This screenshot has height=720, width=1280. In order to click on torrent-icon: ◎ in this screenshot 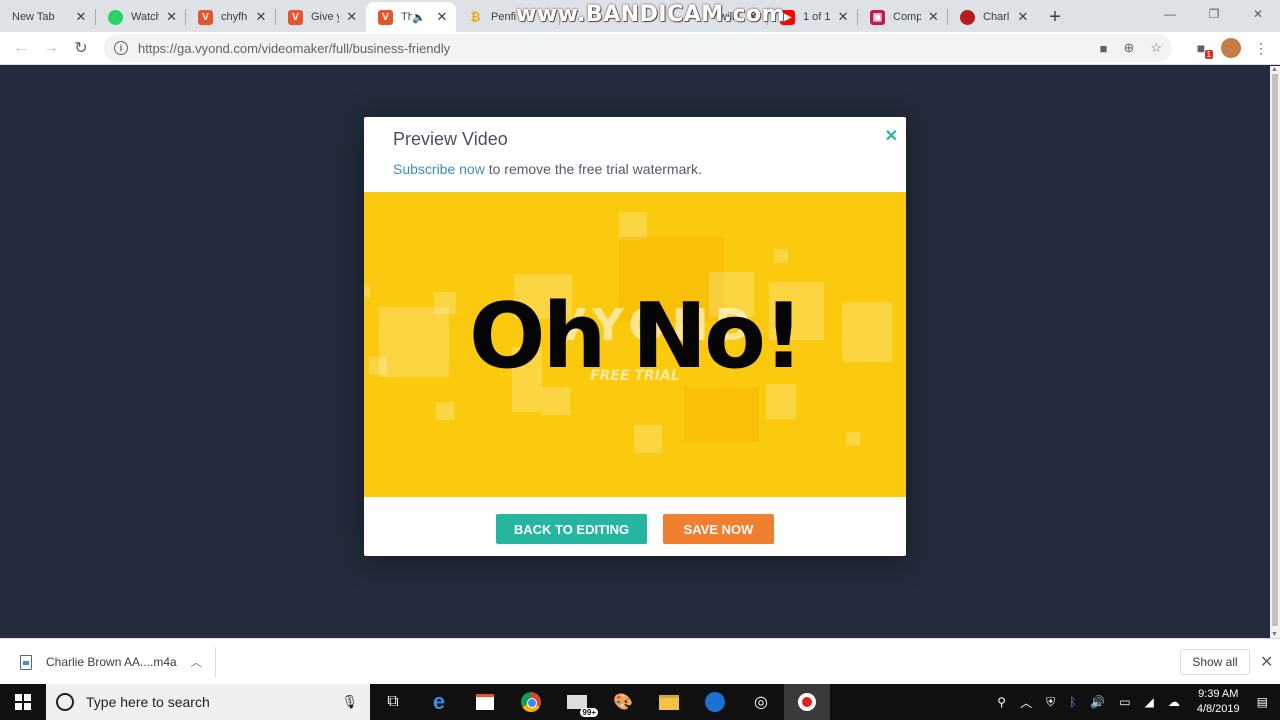, I will do `click(761, 702)`.